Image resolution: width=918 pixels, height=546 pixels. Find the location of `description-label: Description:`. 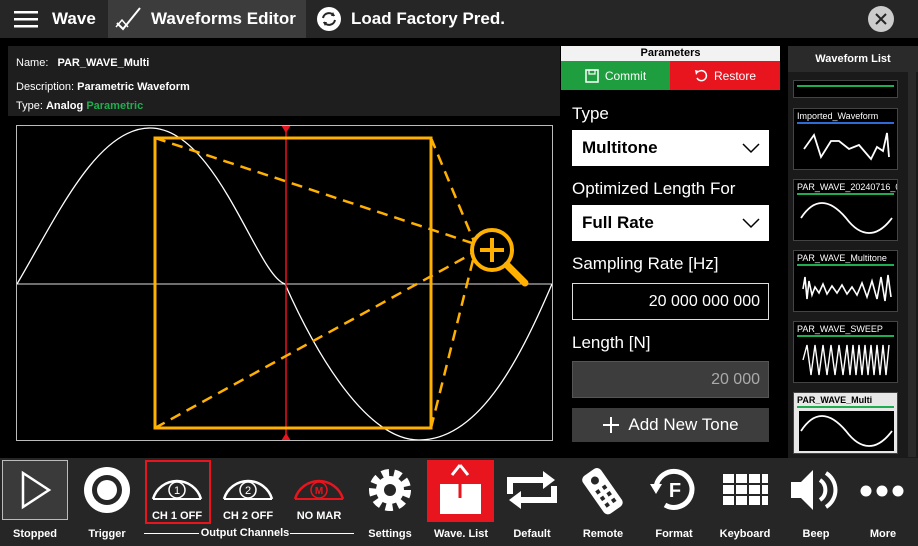

description-label: Description: is located at coordinates (45, 87).